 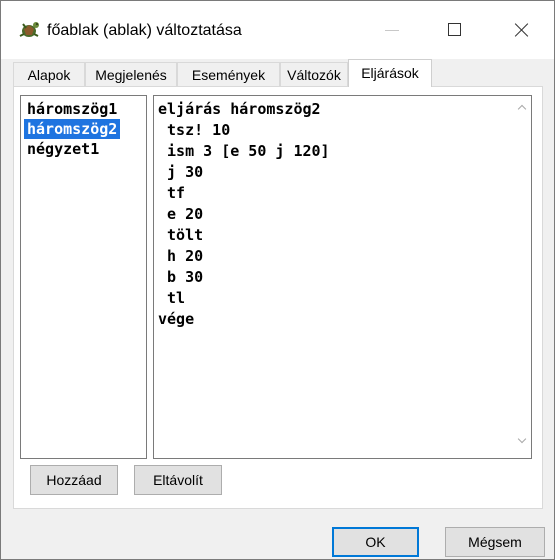 What do you see at coordinates (181, 256) in the screenshot?
I see `code-line: h 20` at bounding box center [181, 256].